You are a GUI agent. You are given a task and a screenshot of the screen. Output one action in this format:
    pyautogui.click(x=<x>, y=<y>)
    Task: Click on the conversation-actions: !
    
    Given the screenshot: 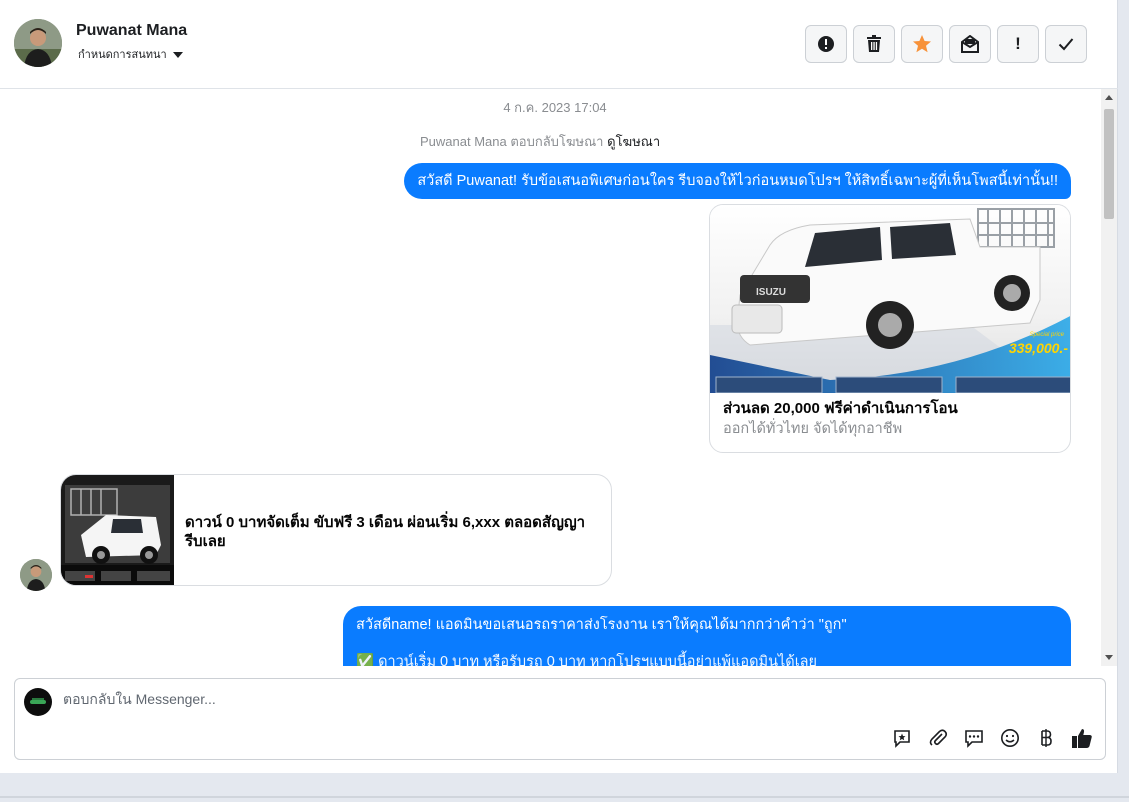 What is the action you would take?
    pyautogui.click(x=946, y=44)
    